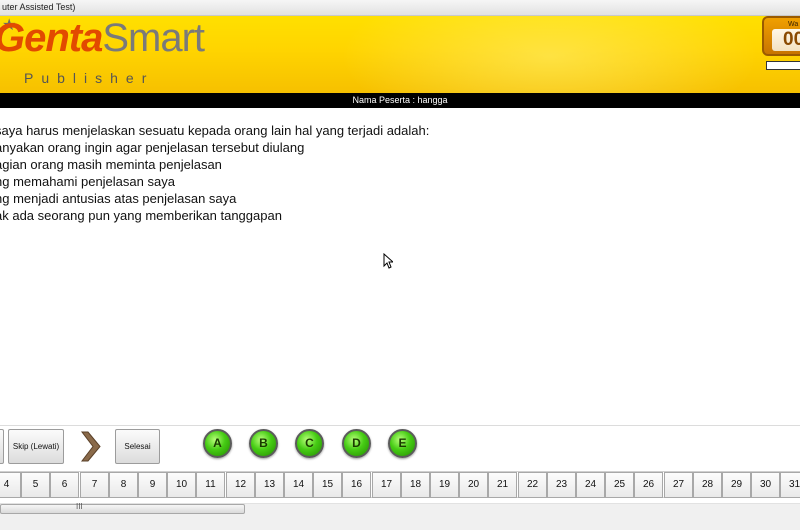 The image size is (800, 530). I want to click on banner-swoosh, so click(550, 54).